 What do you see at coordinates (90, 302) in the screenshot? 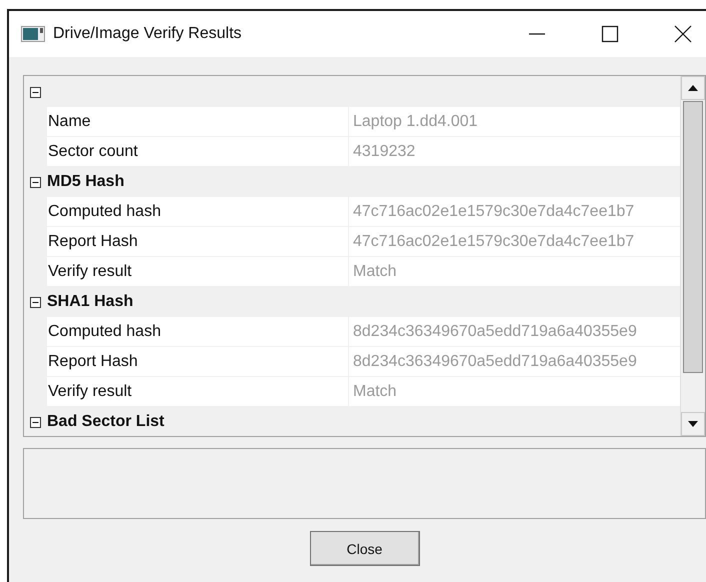
I see `group-title: SHA1 Hash` at bounding box center [90, 302].